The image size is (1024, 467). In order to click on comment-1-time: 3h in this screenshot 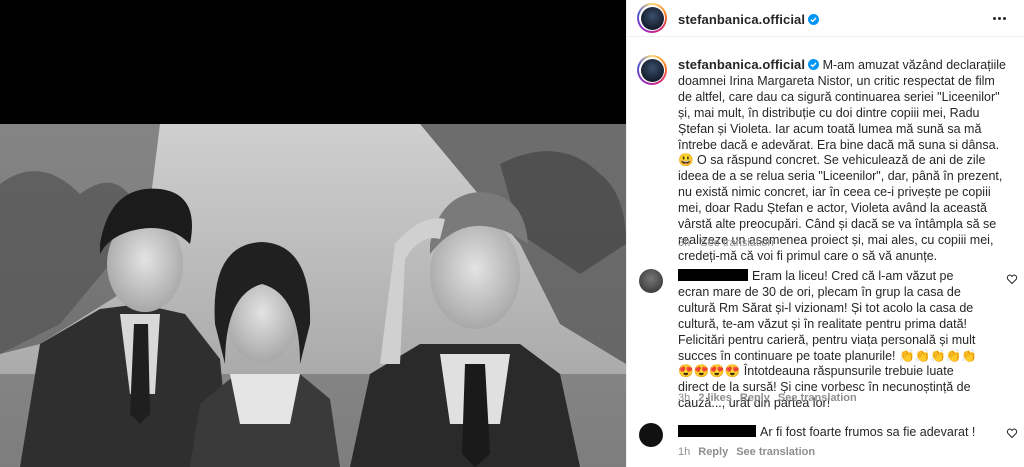, I will do `click(684, 398)`.